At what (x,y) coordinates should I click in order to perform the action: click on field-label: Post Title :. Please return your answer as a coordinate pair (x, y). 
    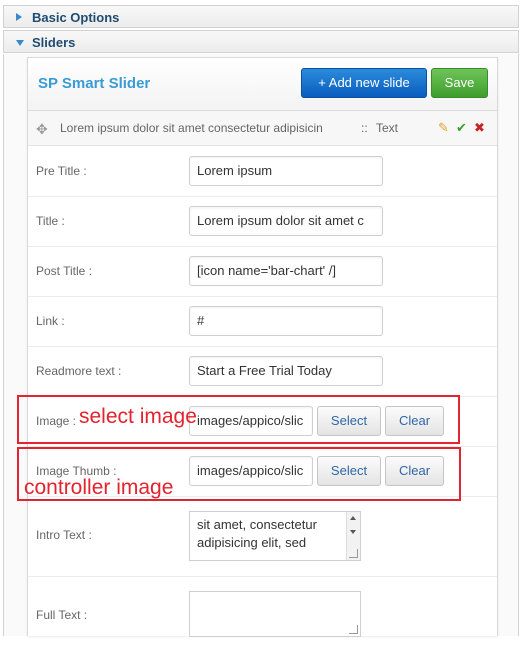
    Looking at the image, I should click on (64, 271).